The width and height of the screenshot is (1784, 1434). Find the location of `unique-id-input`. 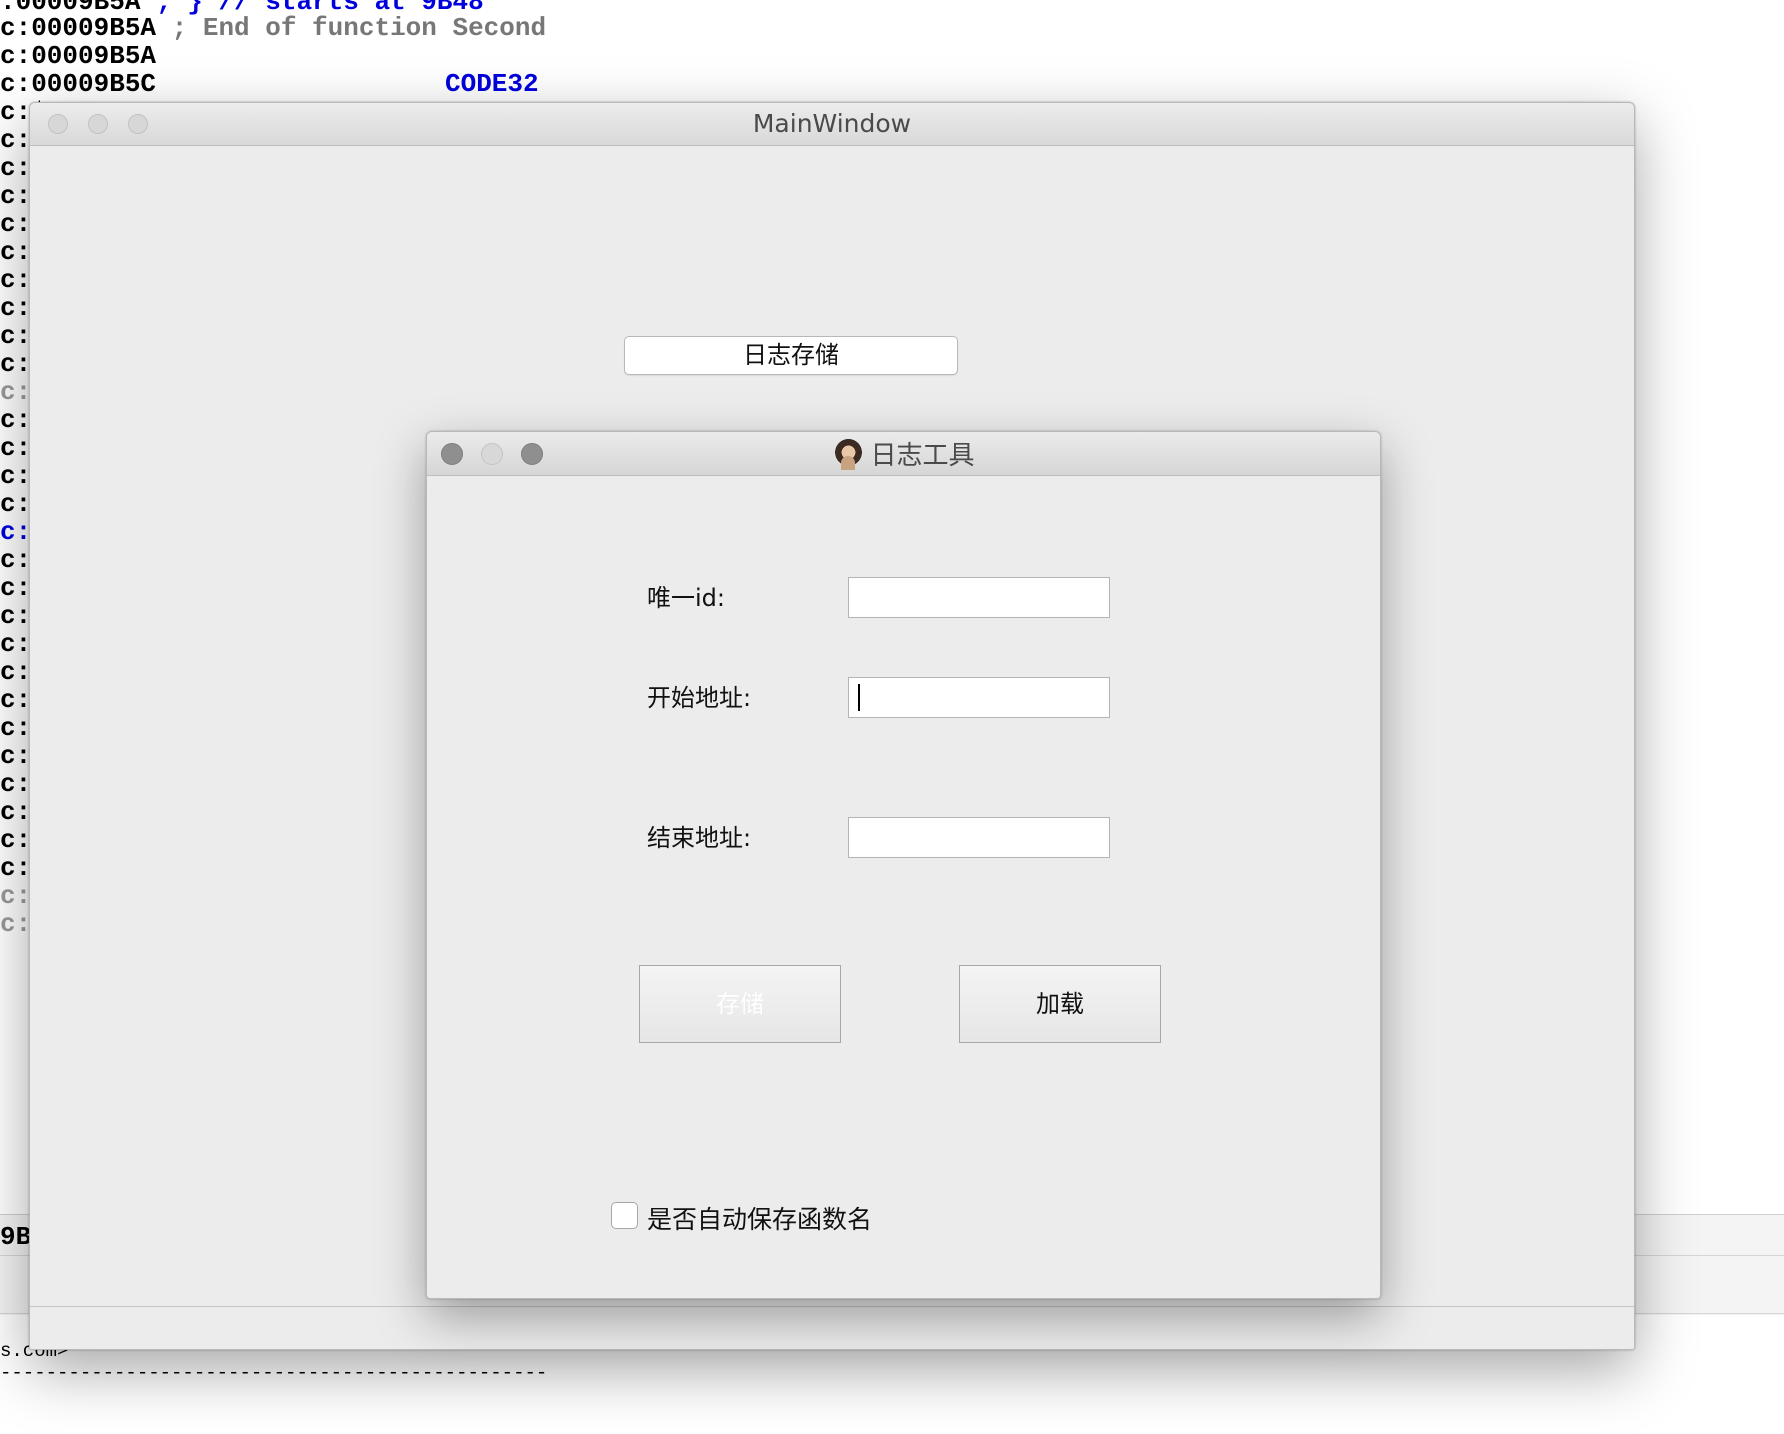

unique-id-input is located at coordinates (979, 597).